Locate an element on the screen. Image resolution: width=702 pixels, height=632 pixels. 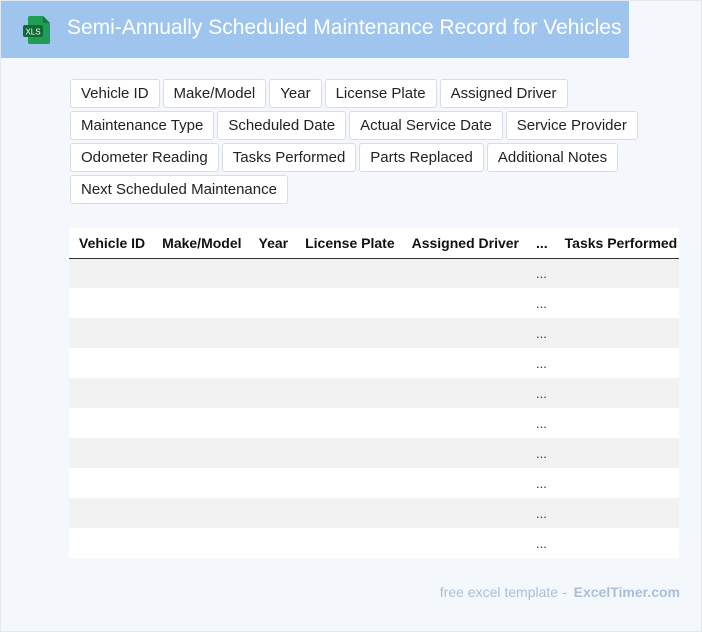
field-chip: Year is located at coordinates (295, 93).